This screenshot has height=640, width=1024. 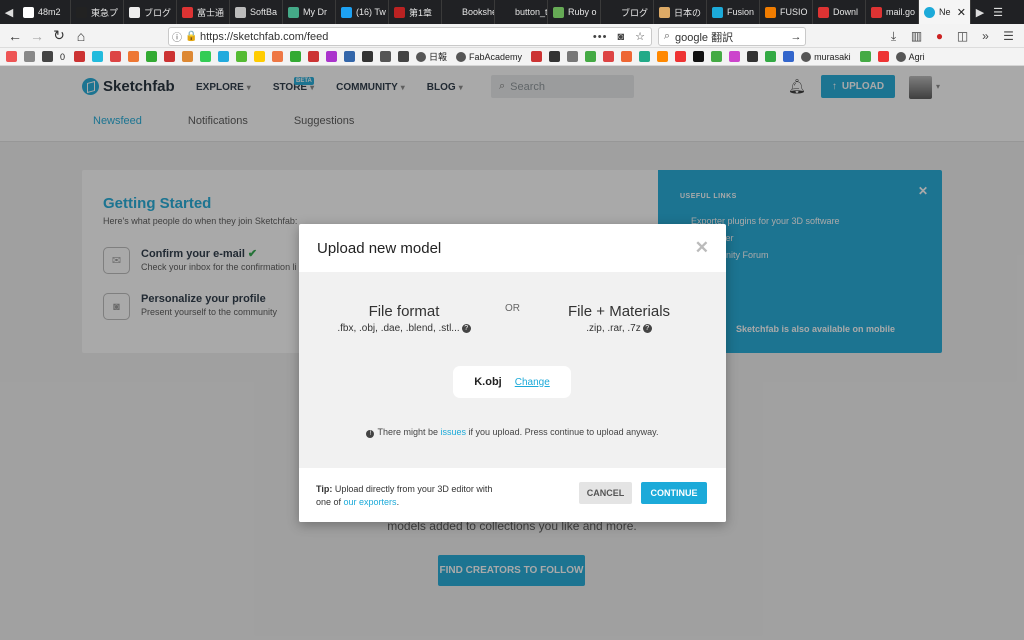 What do you see at coordinates (203, 12) in the screenshot?
I see `browser-tab: 富士通` at bounding box center [203, 12].